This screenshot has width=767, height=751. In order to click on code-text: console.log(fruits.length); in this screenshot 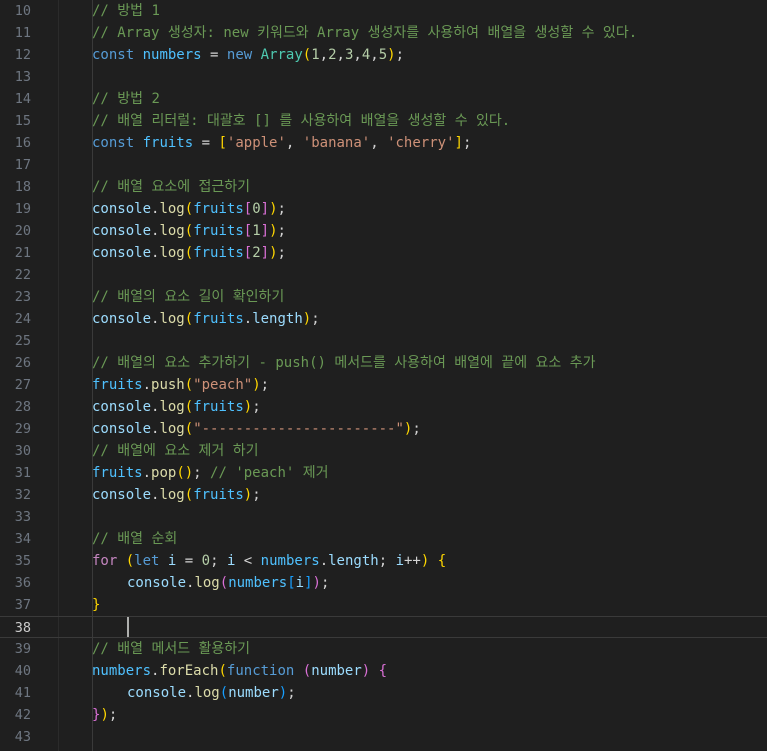, I will do `click(206, 319)`.